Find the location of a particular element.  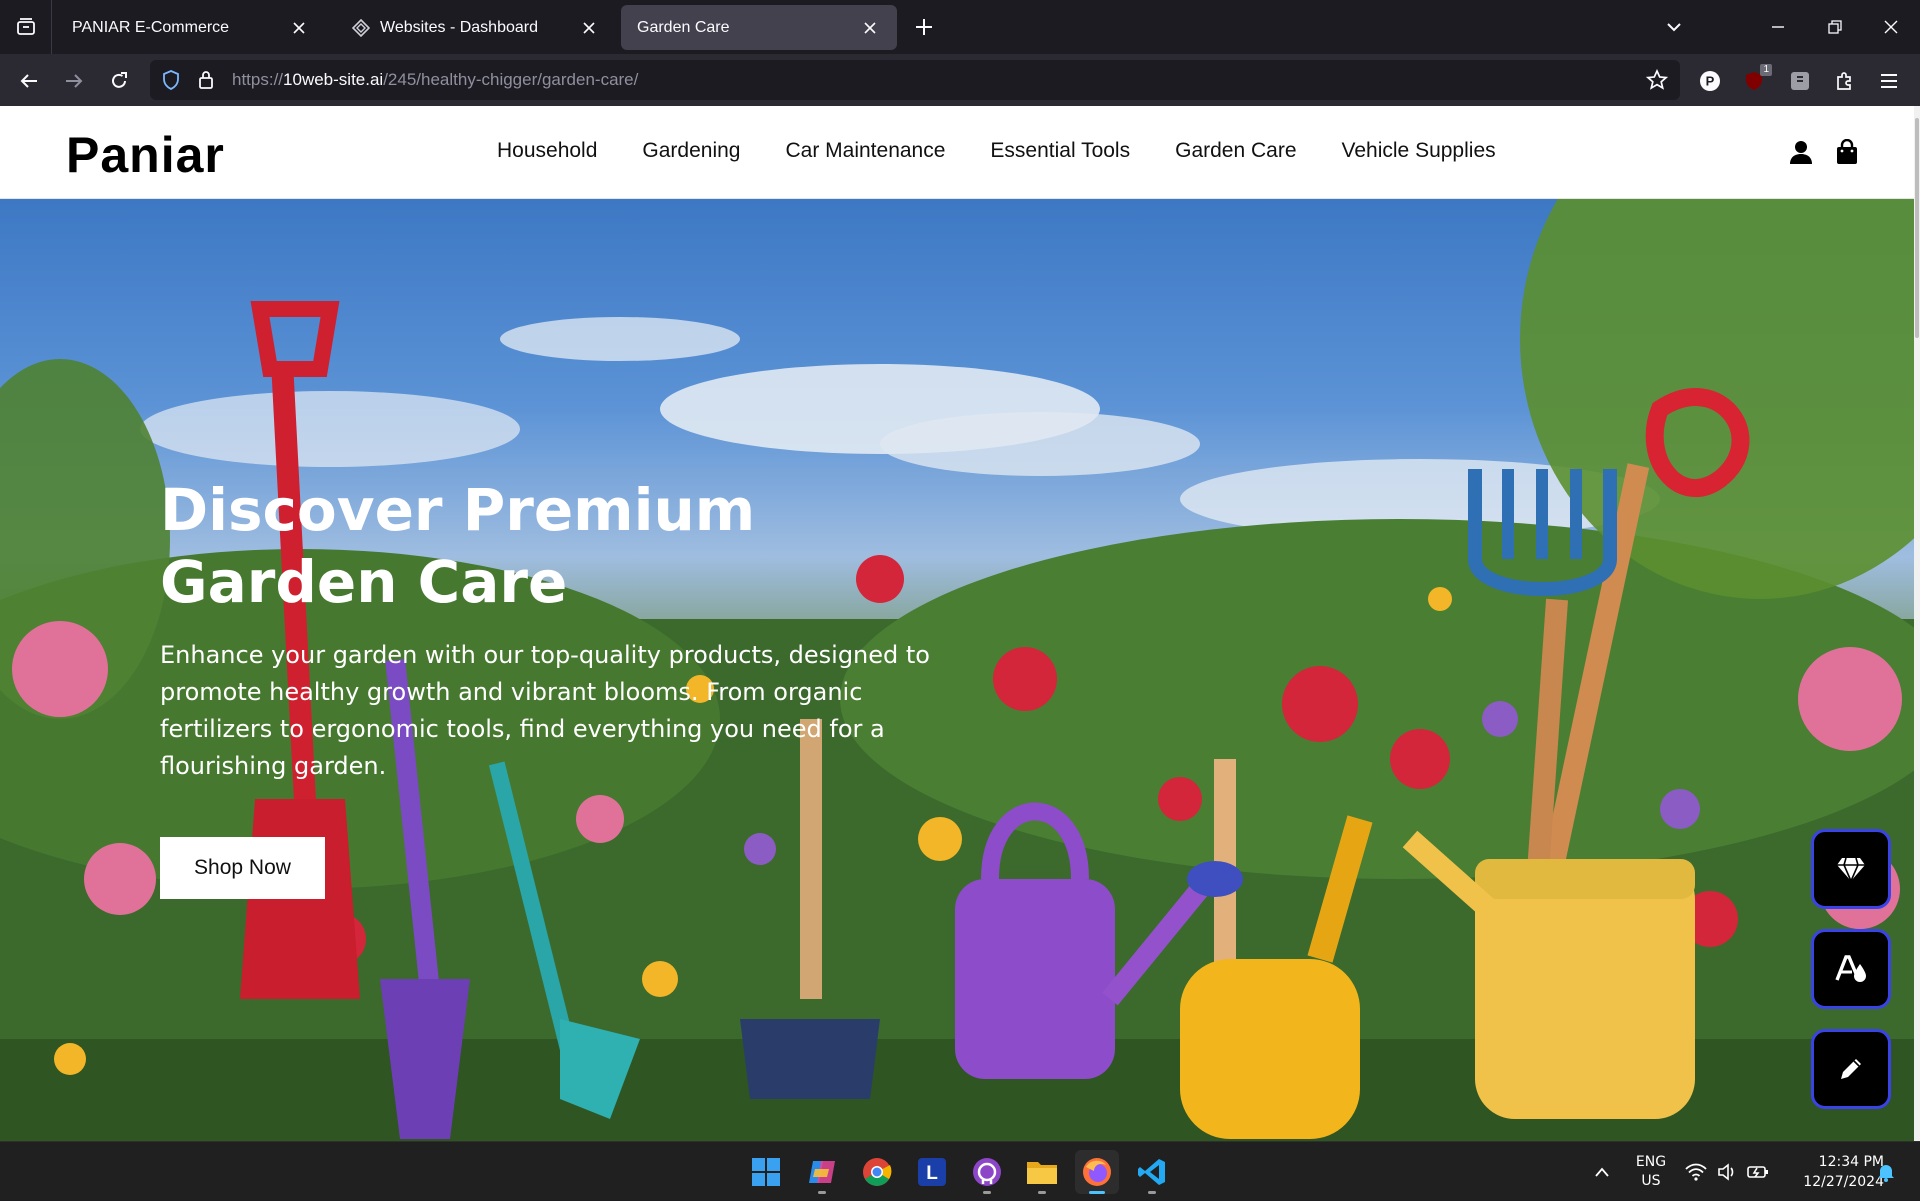

hero-title: Discover Premium Garden Care is located at coordinates (510, 546).